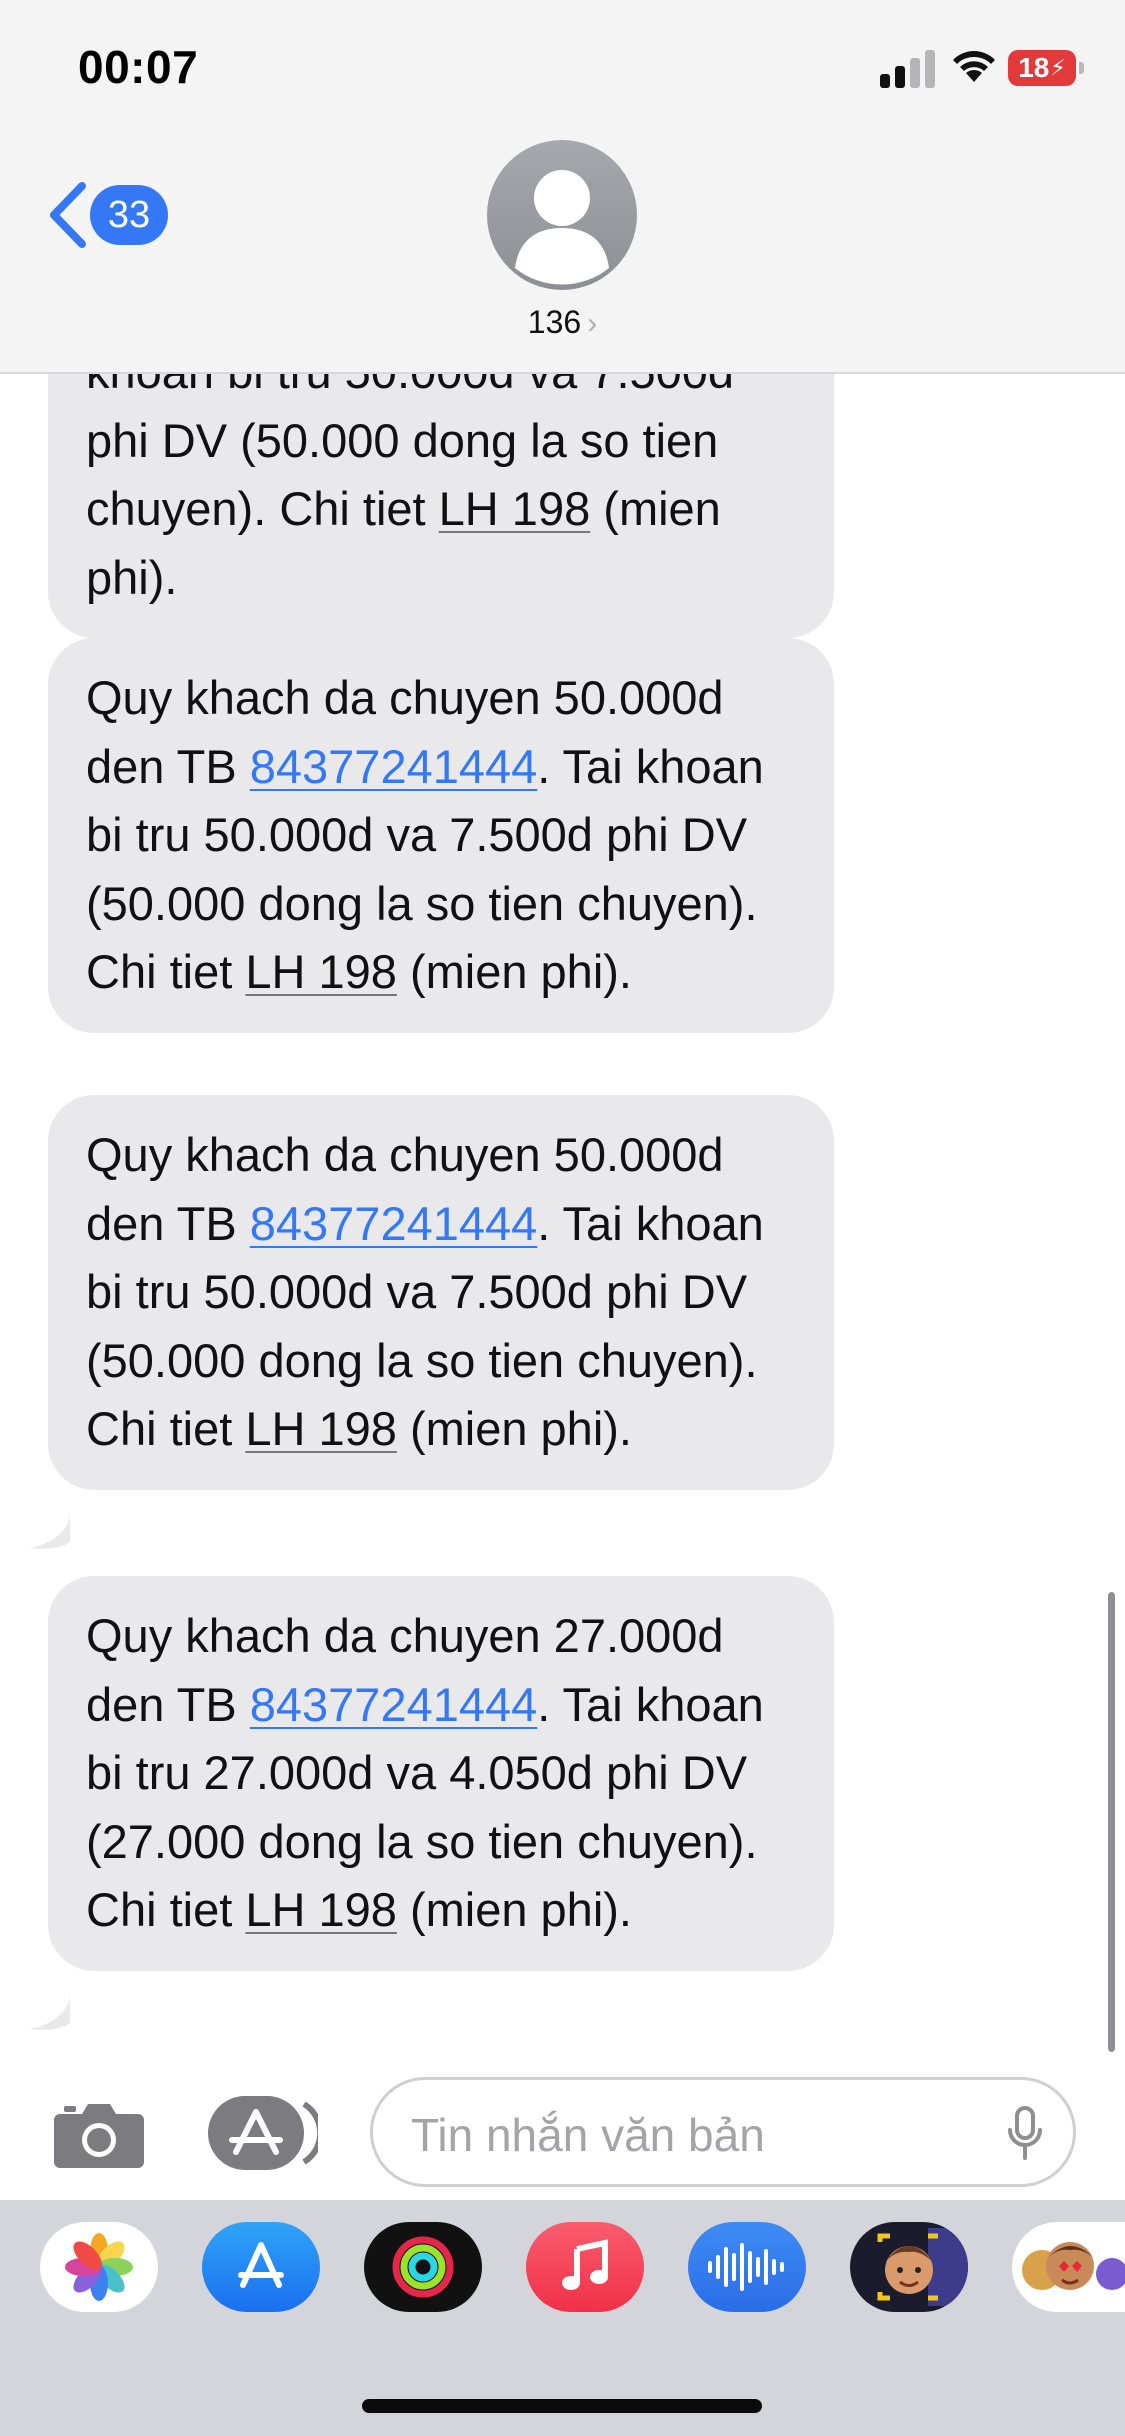 Image resolution: width=1125 pixels, height=2436 pixels. What do you see at coordinates (908, 69) in the screenshot?
I see `signal-icon` at bounding box center [908, 69].